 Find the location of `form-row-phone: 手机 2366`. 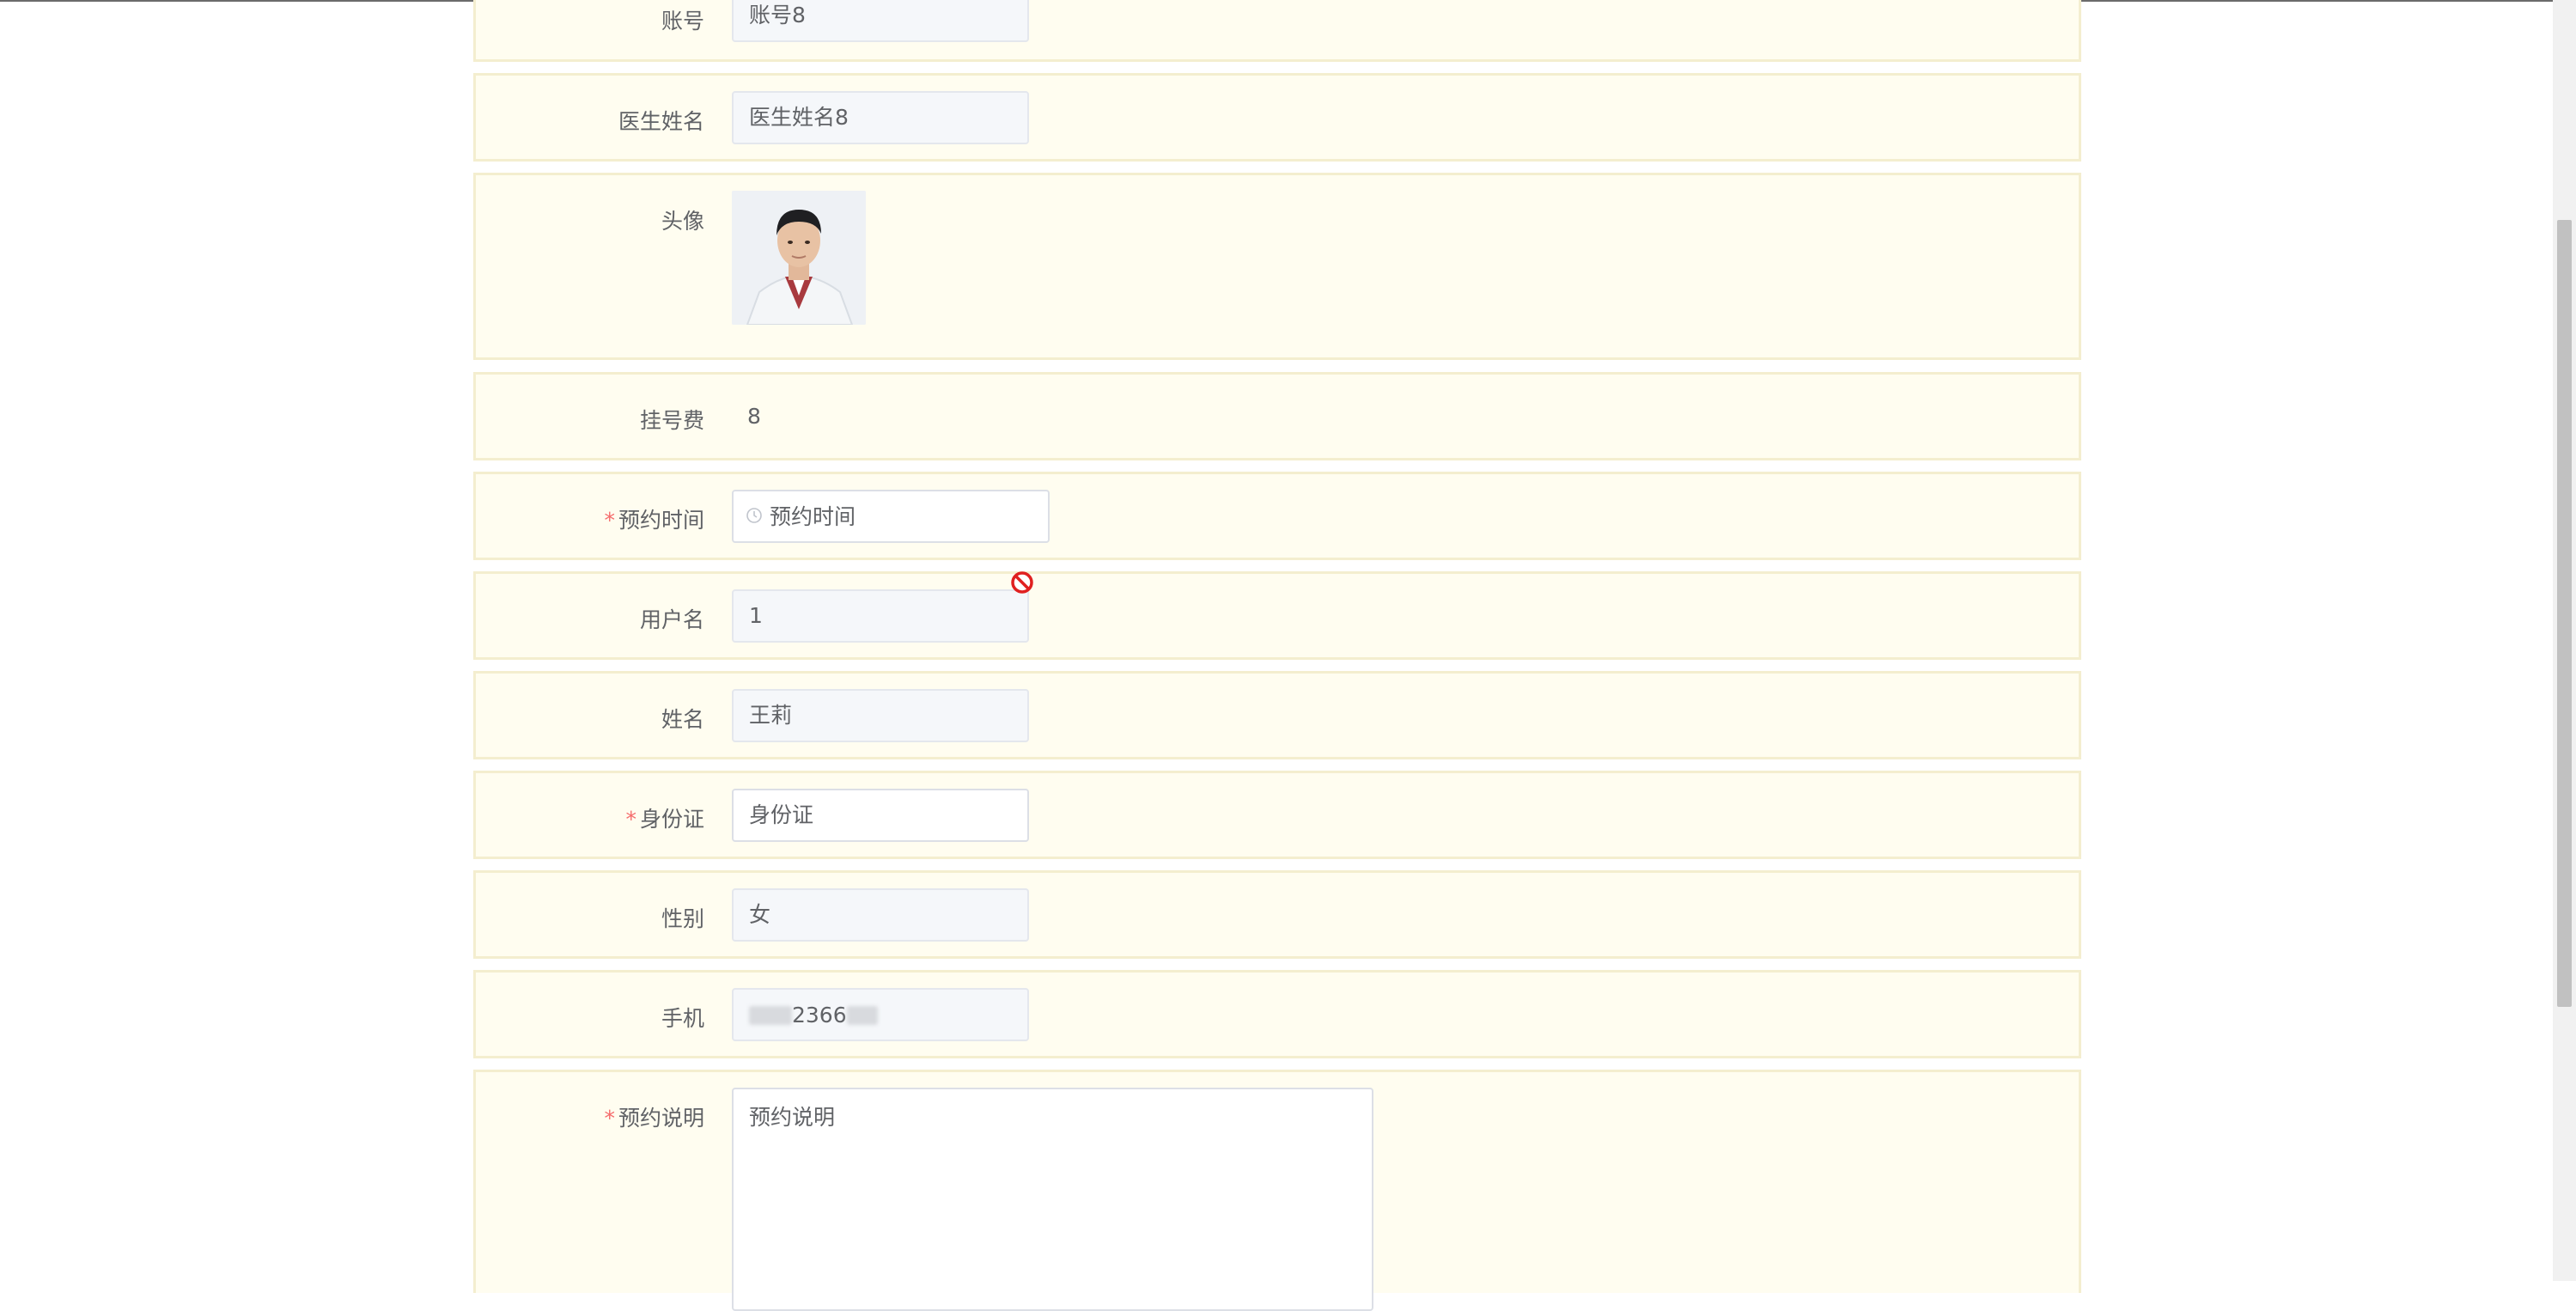

form-row-phone: 手机 2366 is located at coordinates (1277, 1014).